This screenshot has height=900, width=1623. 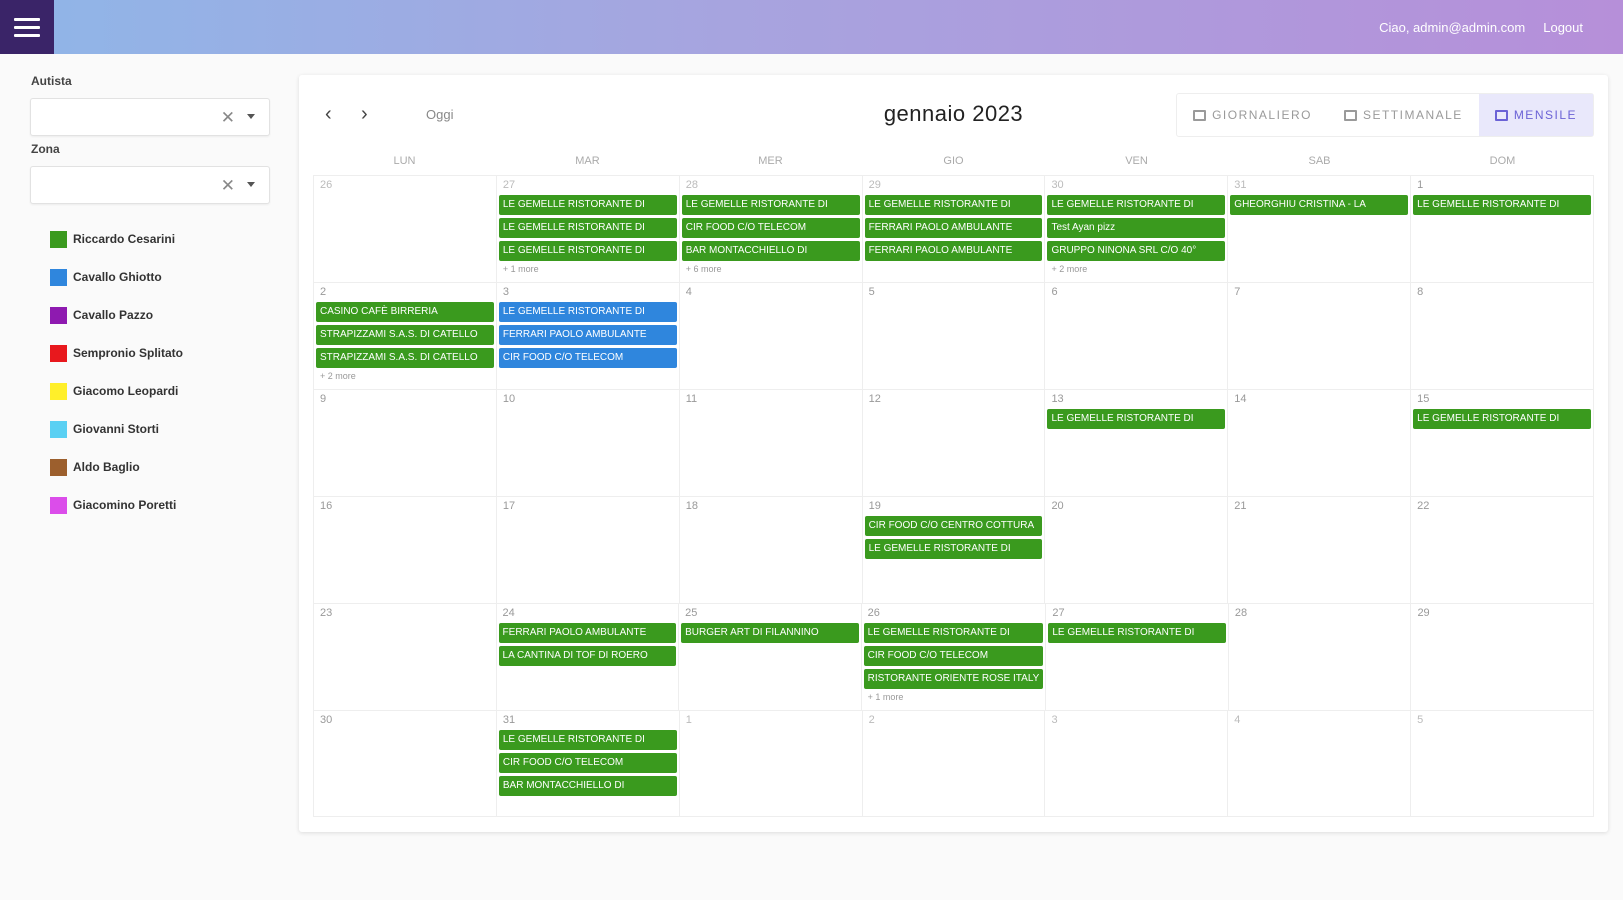 I want to click on day-view-button: GIORNALIERO, so click(x=1252, y=115).